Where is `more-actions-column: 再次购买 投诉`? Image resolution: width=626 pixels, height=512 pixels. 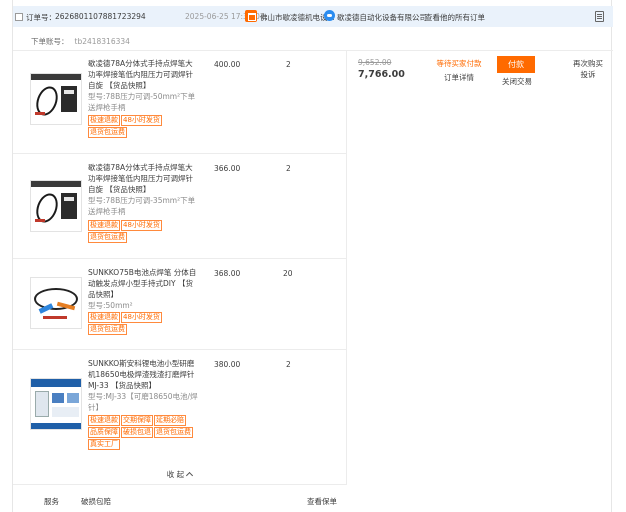 more-actions-column: 再次购买 投诉 is located at coordinates (588, 69).